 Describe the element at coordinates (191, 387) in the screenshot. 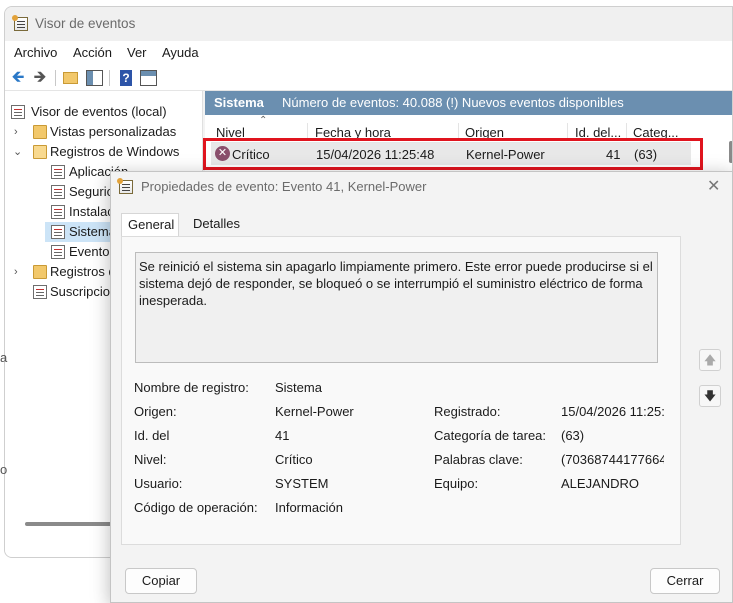

I see `label-log-name: Nombre de registro:` at that location.